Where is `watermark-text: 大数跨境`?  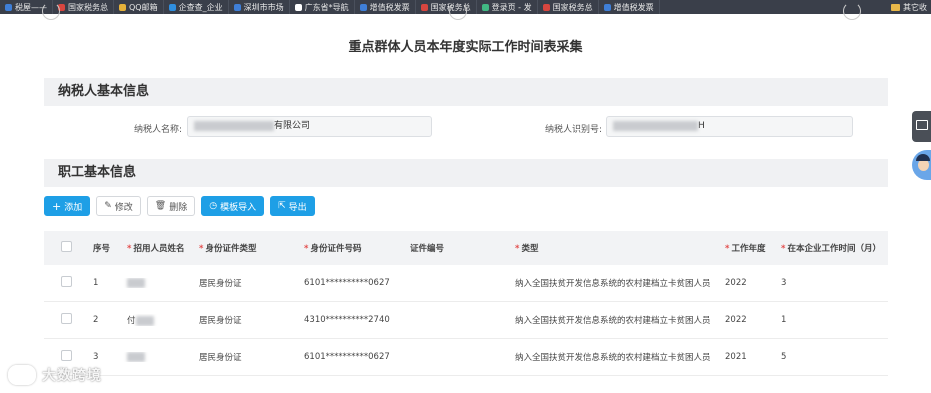 watermark-text: 大数跨境 is located at coordinates (72, 376).